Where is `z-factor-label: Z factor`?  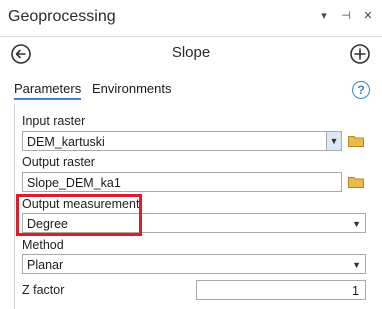 z-factor-label: Z factor is located at coordinates (43, 290).